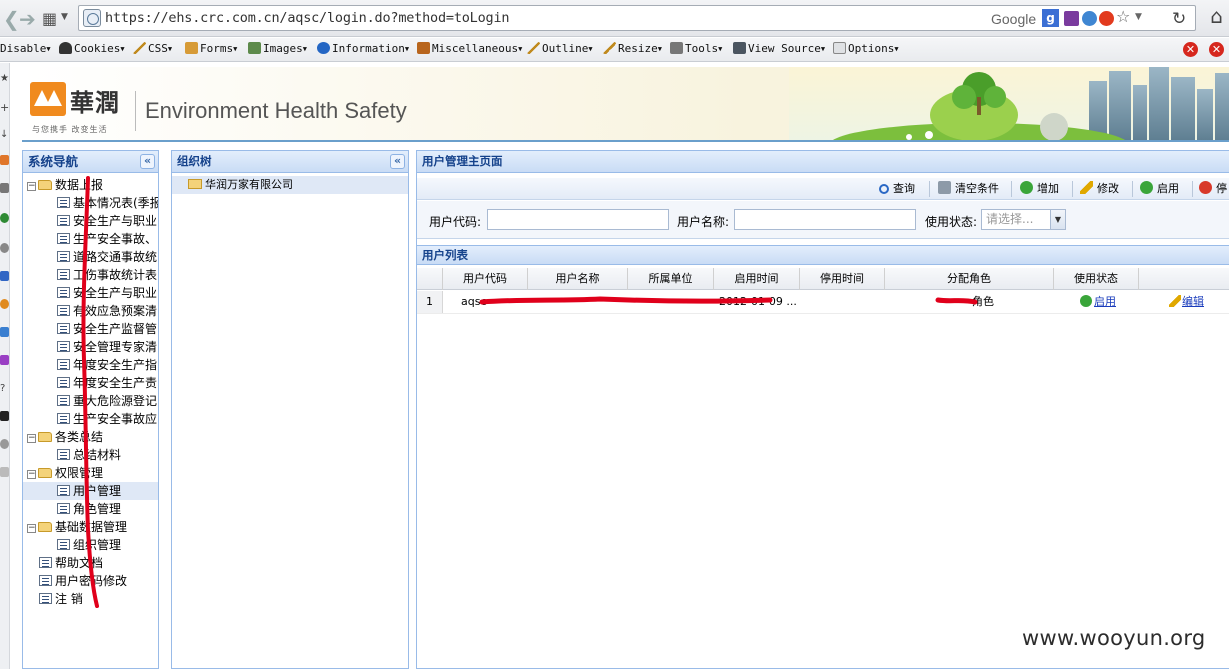 The width and height of the screenshot is (1229, 669). What do you see at coordinates (49, 18) in the screenshot?
I see `apps-grid-icon: ▦` at bounding box center [49, 18].